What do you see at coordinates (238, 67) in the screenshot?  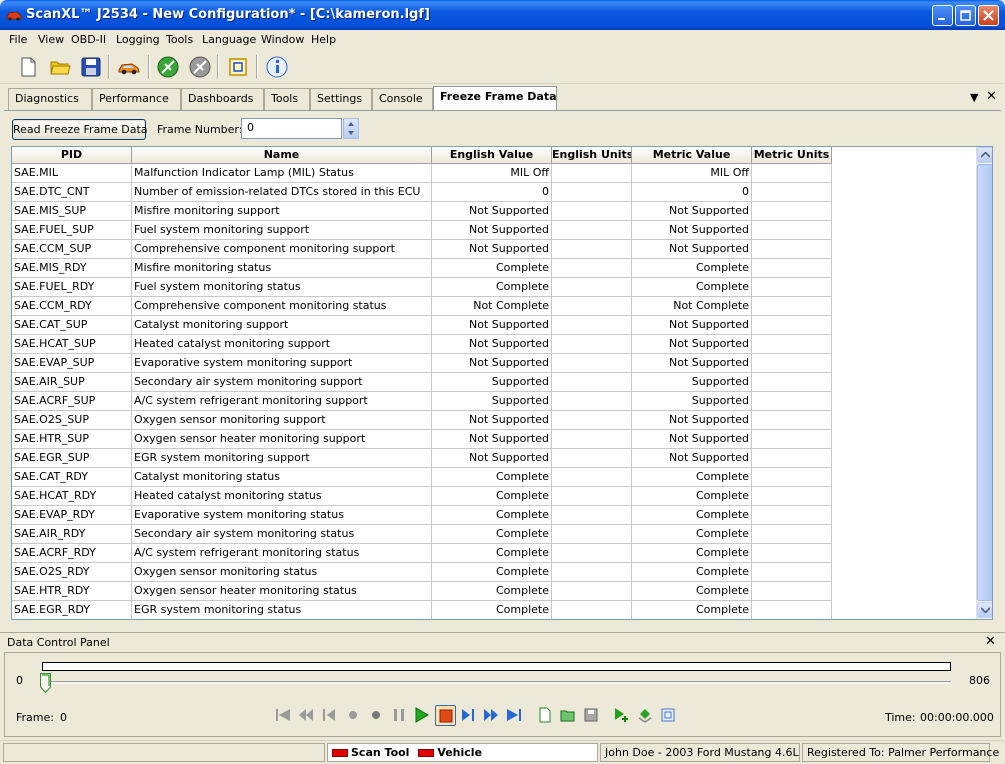 I see `capture-button` at bounding box center [238, 67].